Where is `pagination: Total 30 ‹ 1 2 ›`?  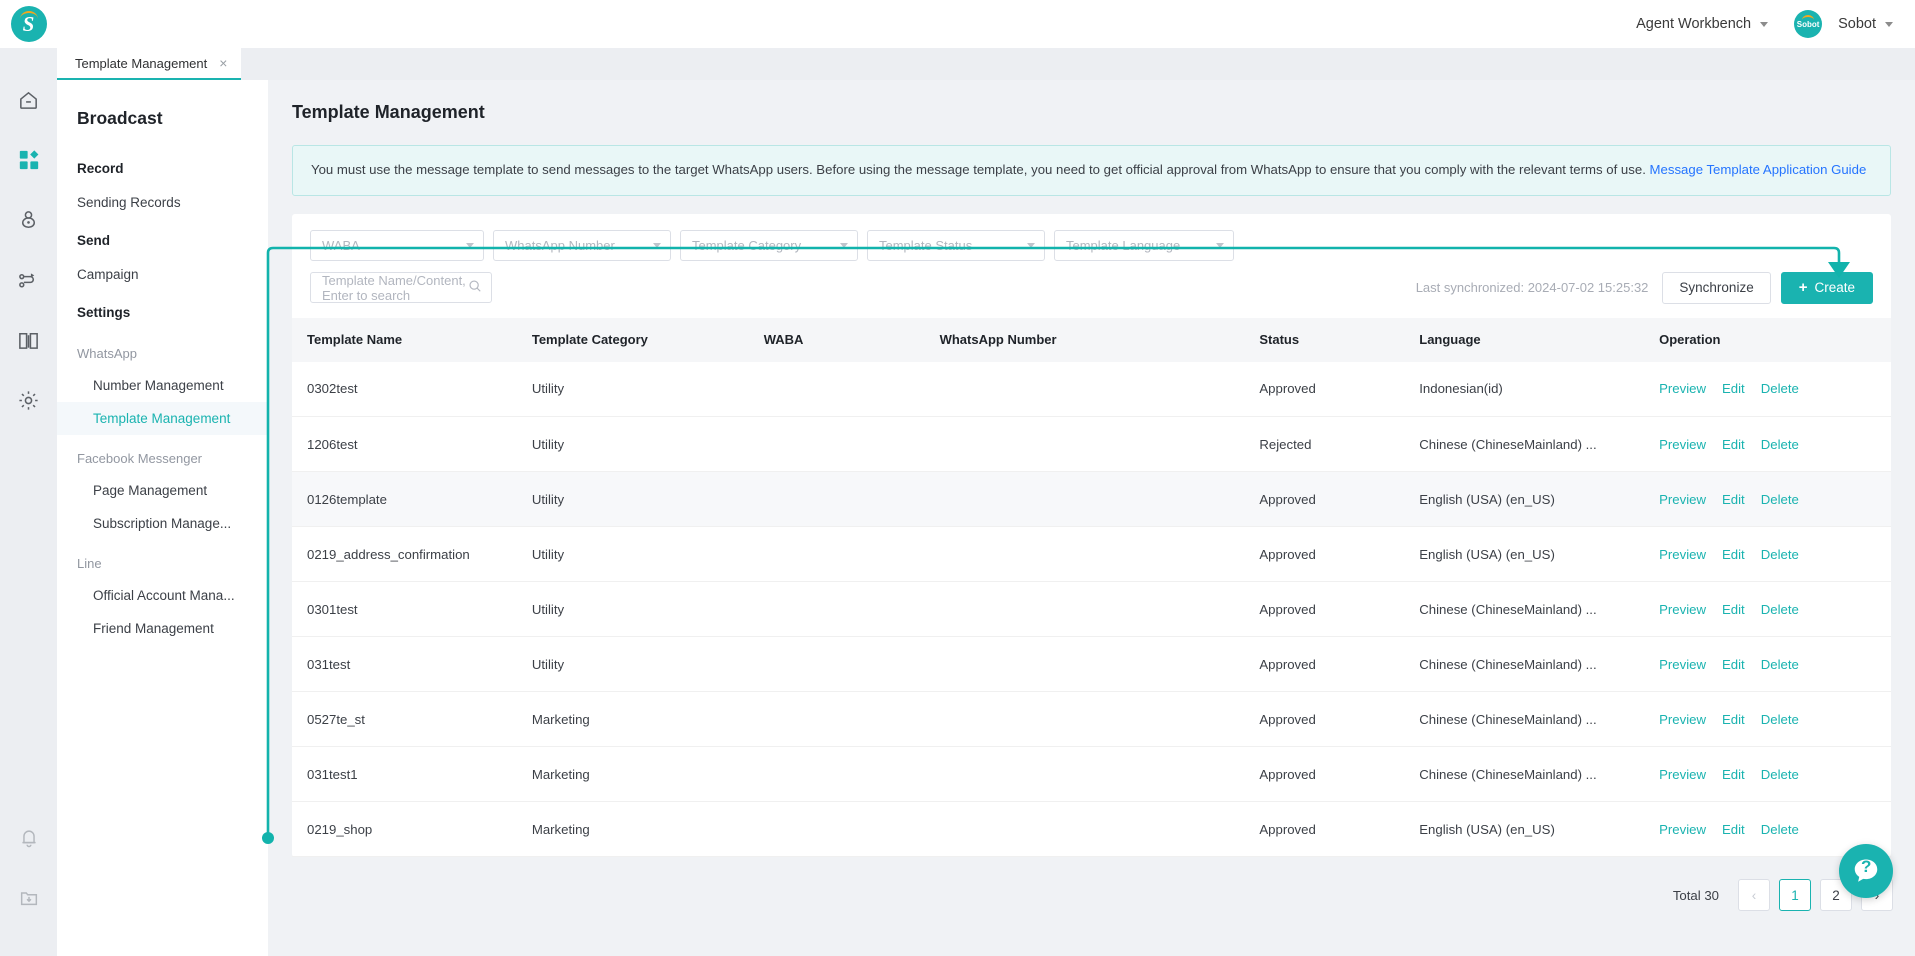 pagination: Total 30 ‹ 1 2 › is located at coordinates (1091, 894).